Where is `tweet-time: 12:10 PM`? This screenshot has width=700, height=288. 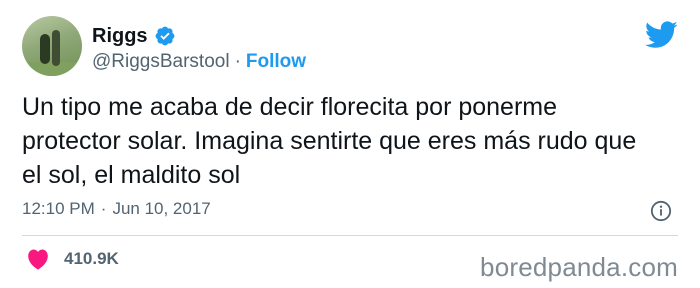
tweet-time: 12:10 PM is located at coordinates (58, 209).